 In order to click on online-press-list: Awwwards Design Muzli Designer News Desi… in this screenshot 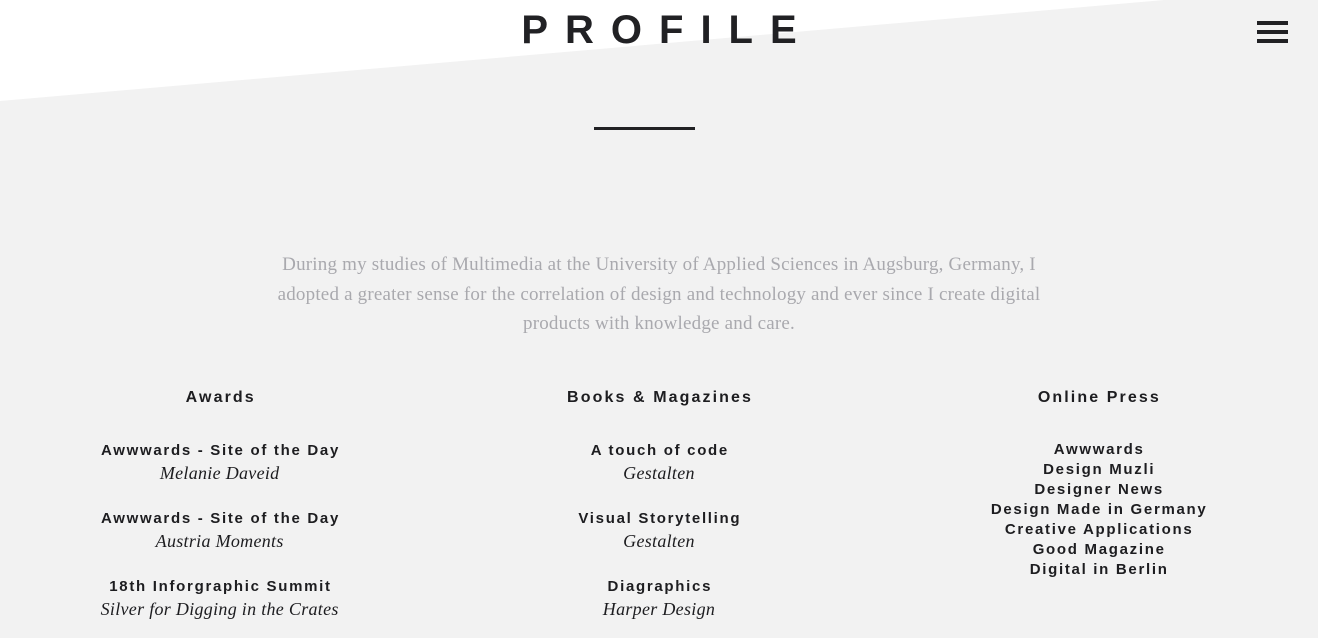, I will do `click(1098, 510)`.